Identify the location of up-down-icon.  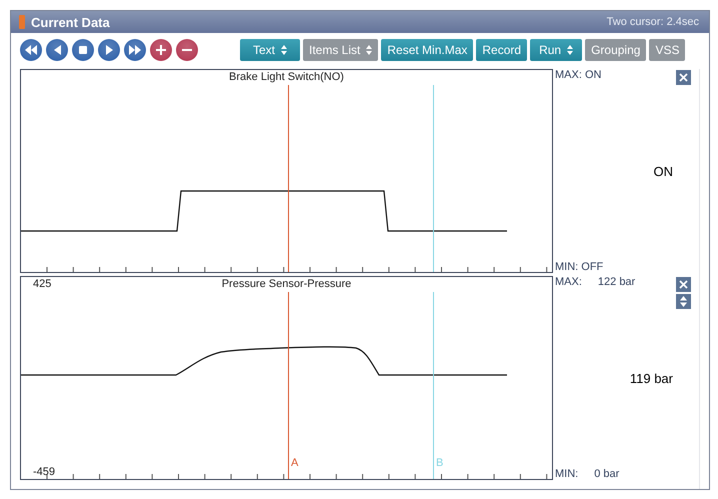
(683, 301).